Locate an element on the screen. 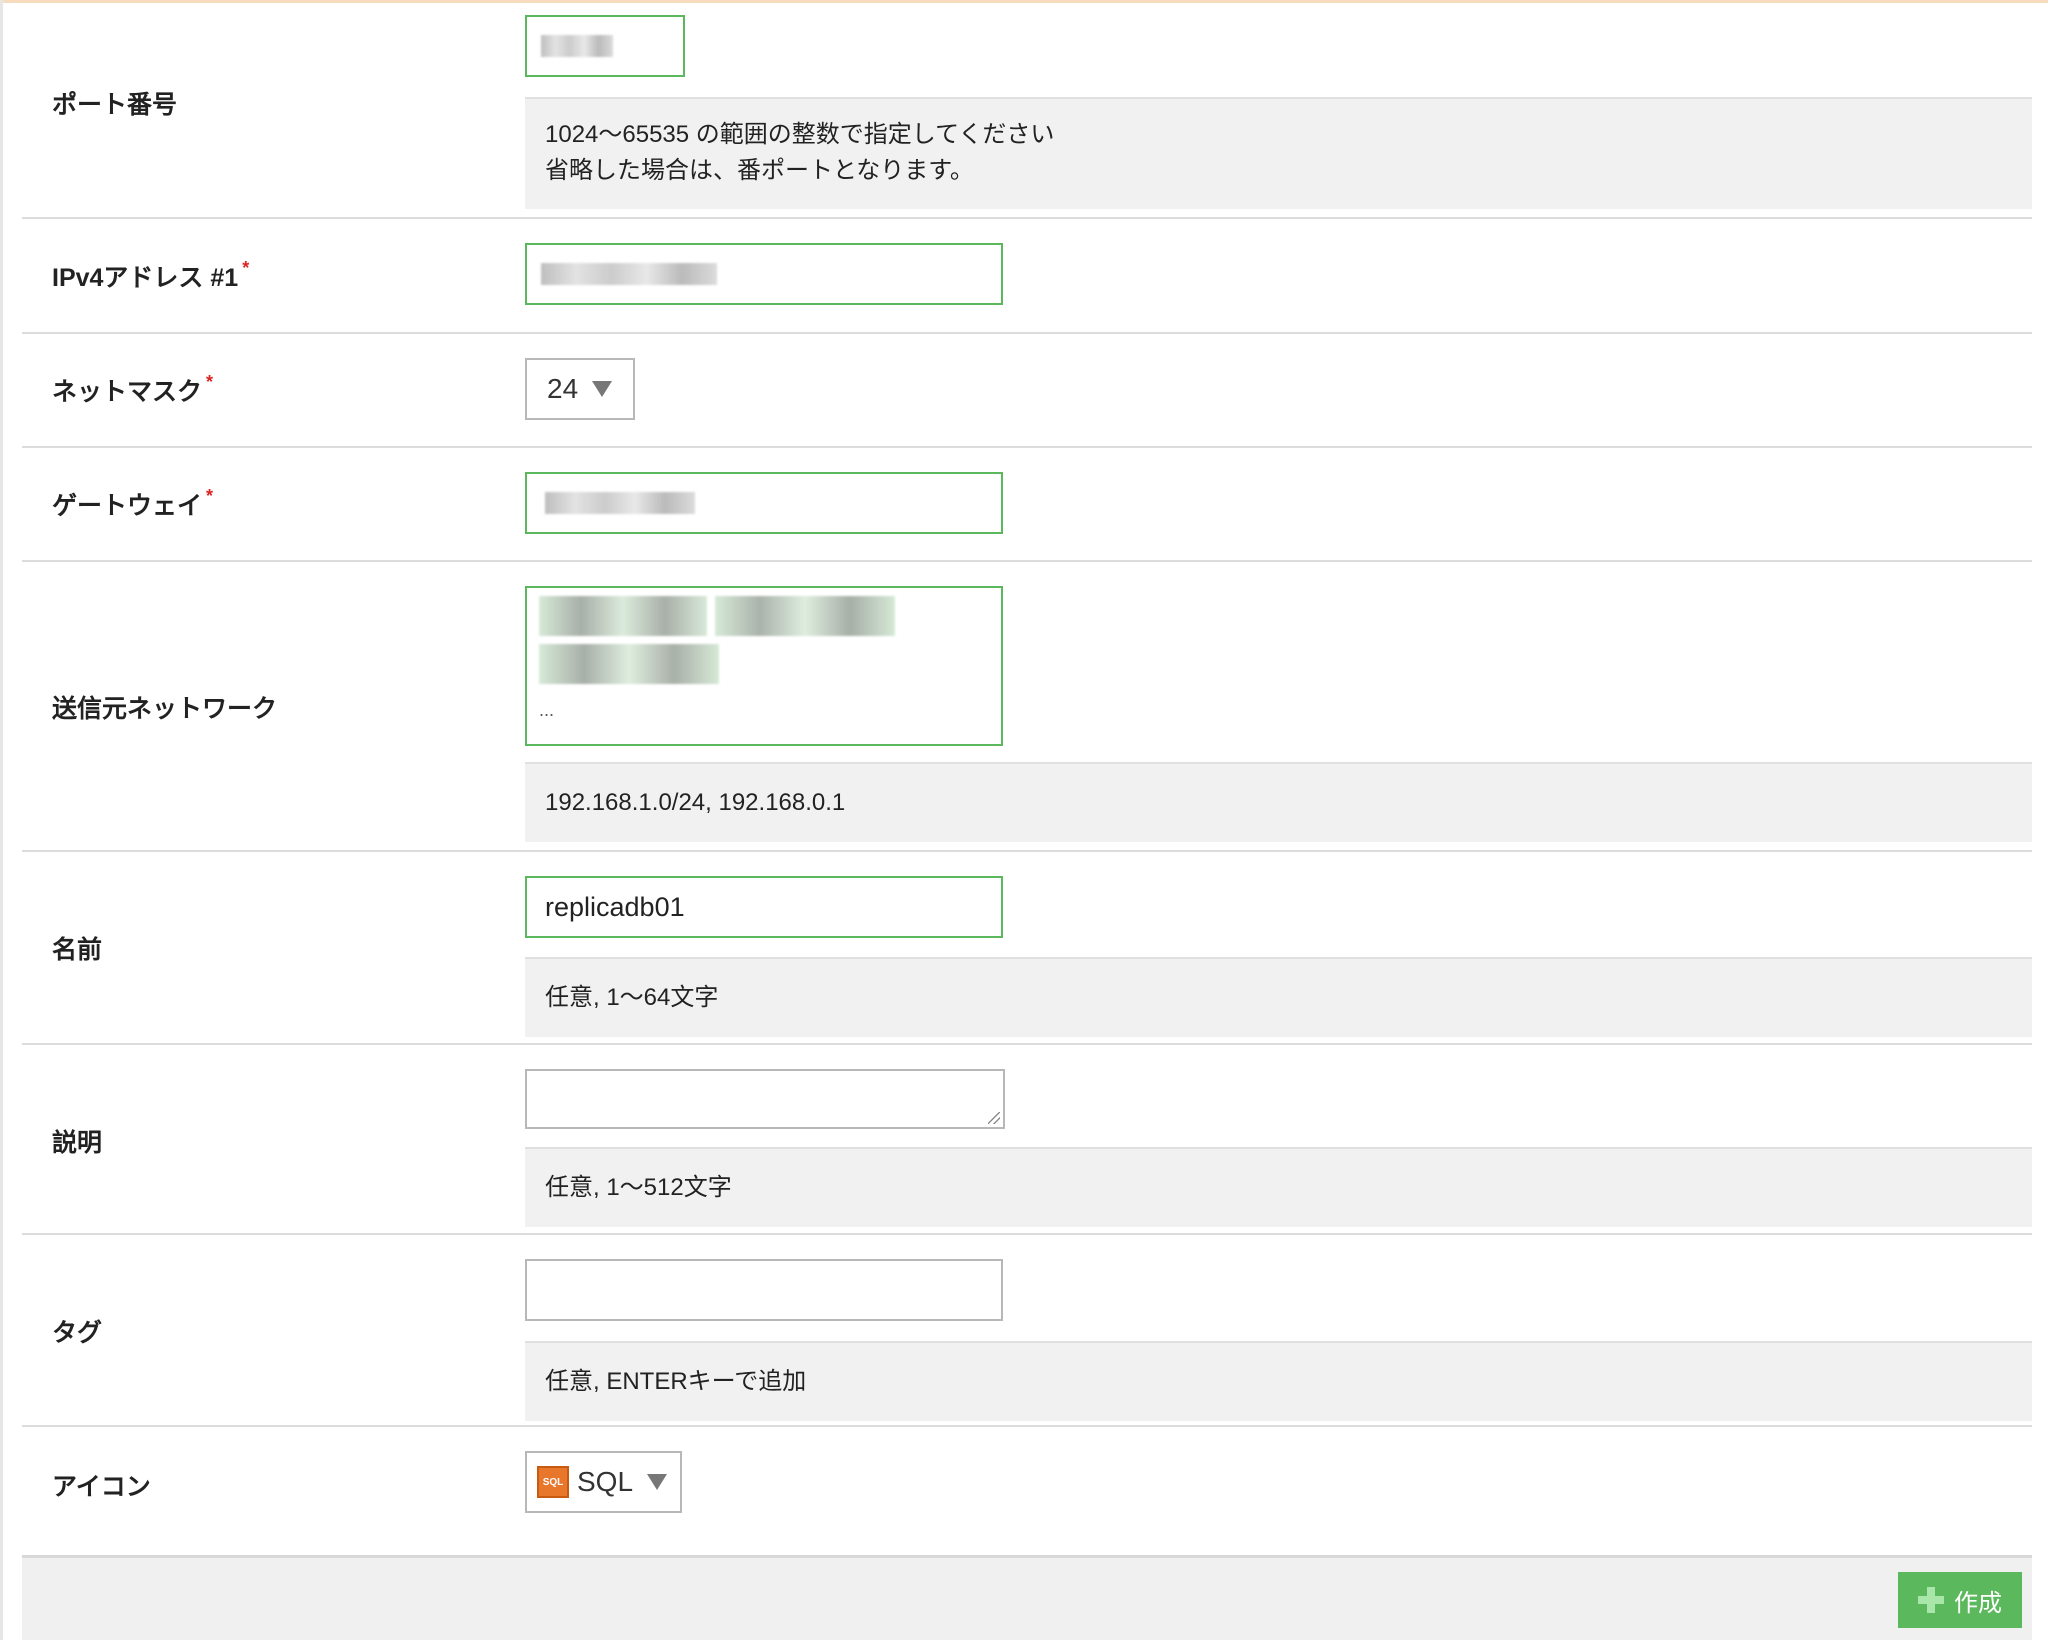  port-hint-line-1: 1024〜65535 の範囲の整数で指定してください is located at coordinates (800, 134).